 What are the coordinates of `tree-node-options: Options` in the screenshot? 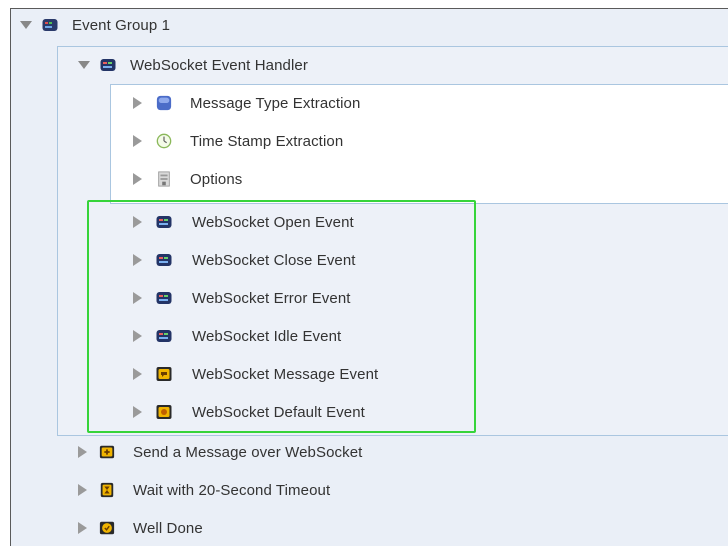 It's located at (187, 179).